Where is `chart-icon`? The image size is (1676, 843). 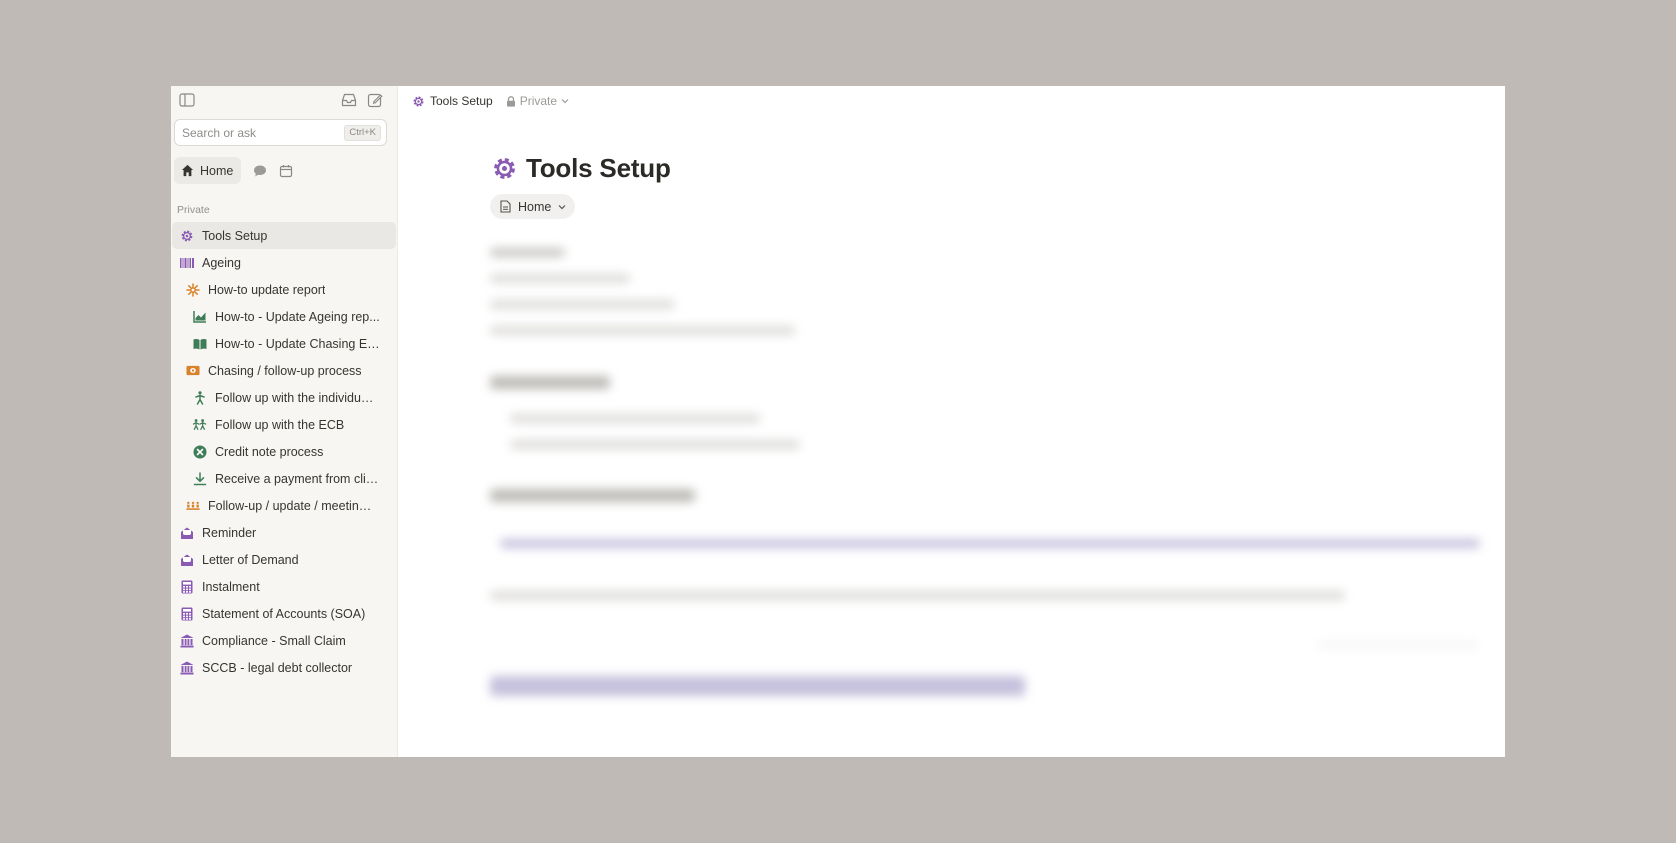
chart-icon is located at coordinates (200, 317).